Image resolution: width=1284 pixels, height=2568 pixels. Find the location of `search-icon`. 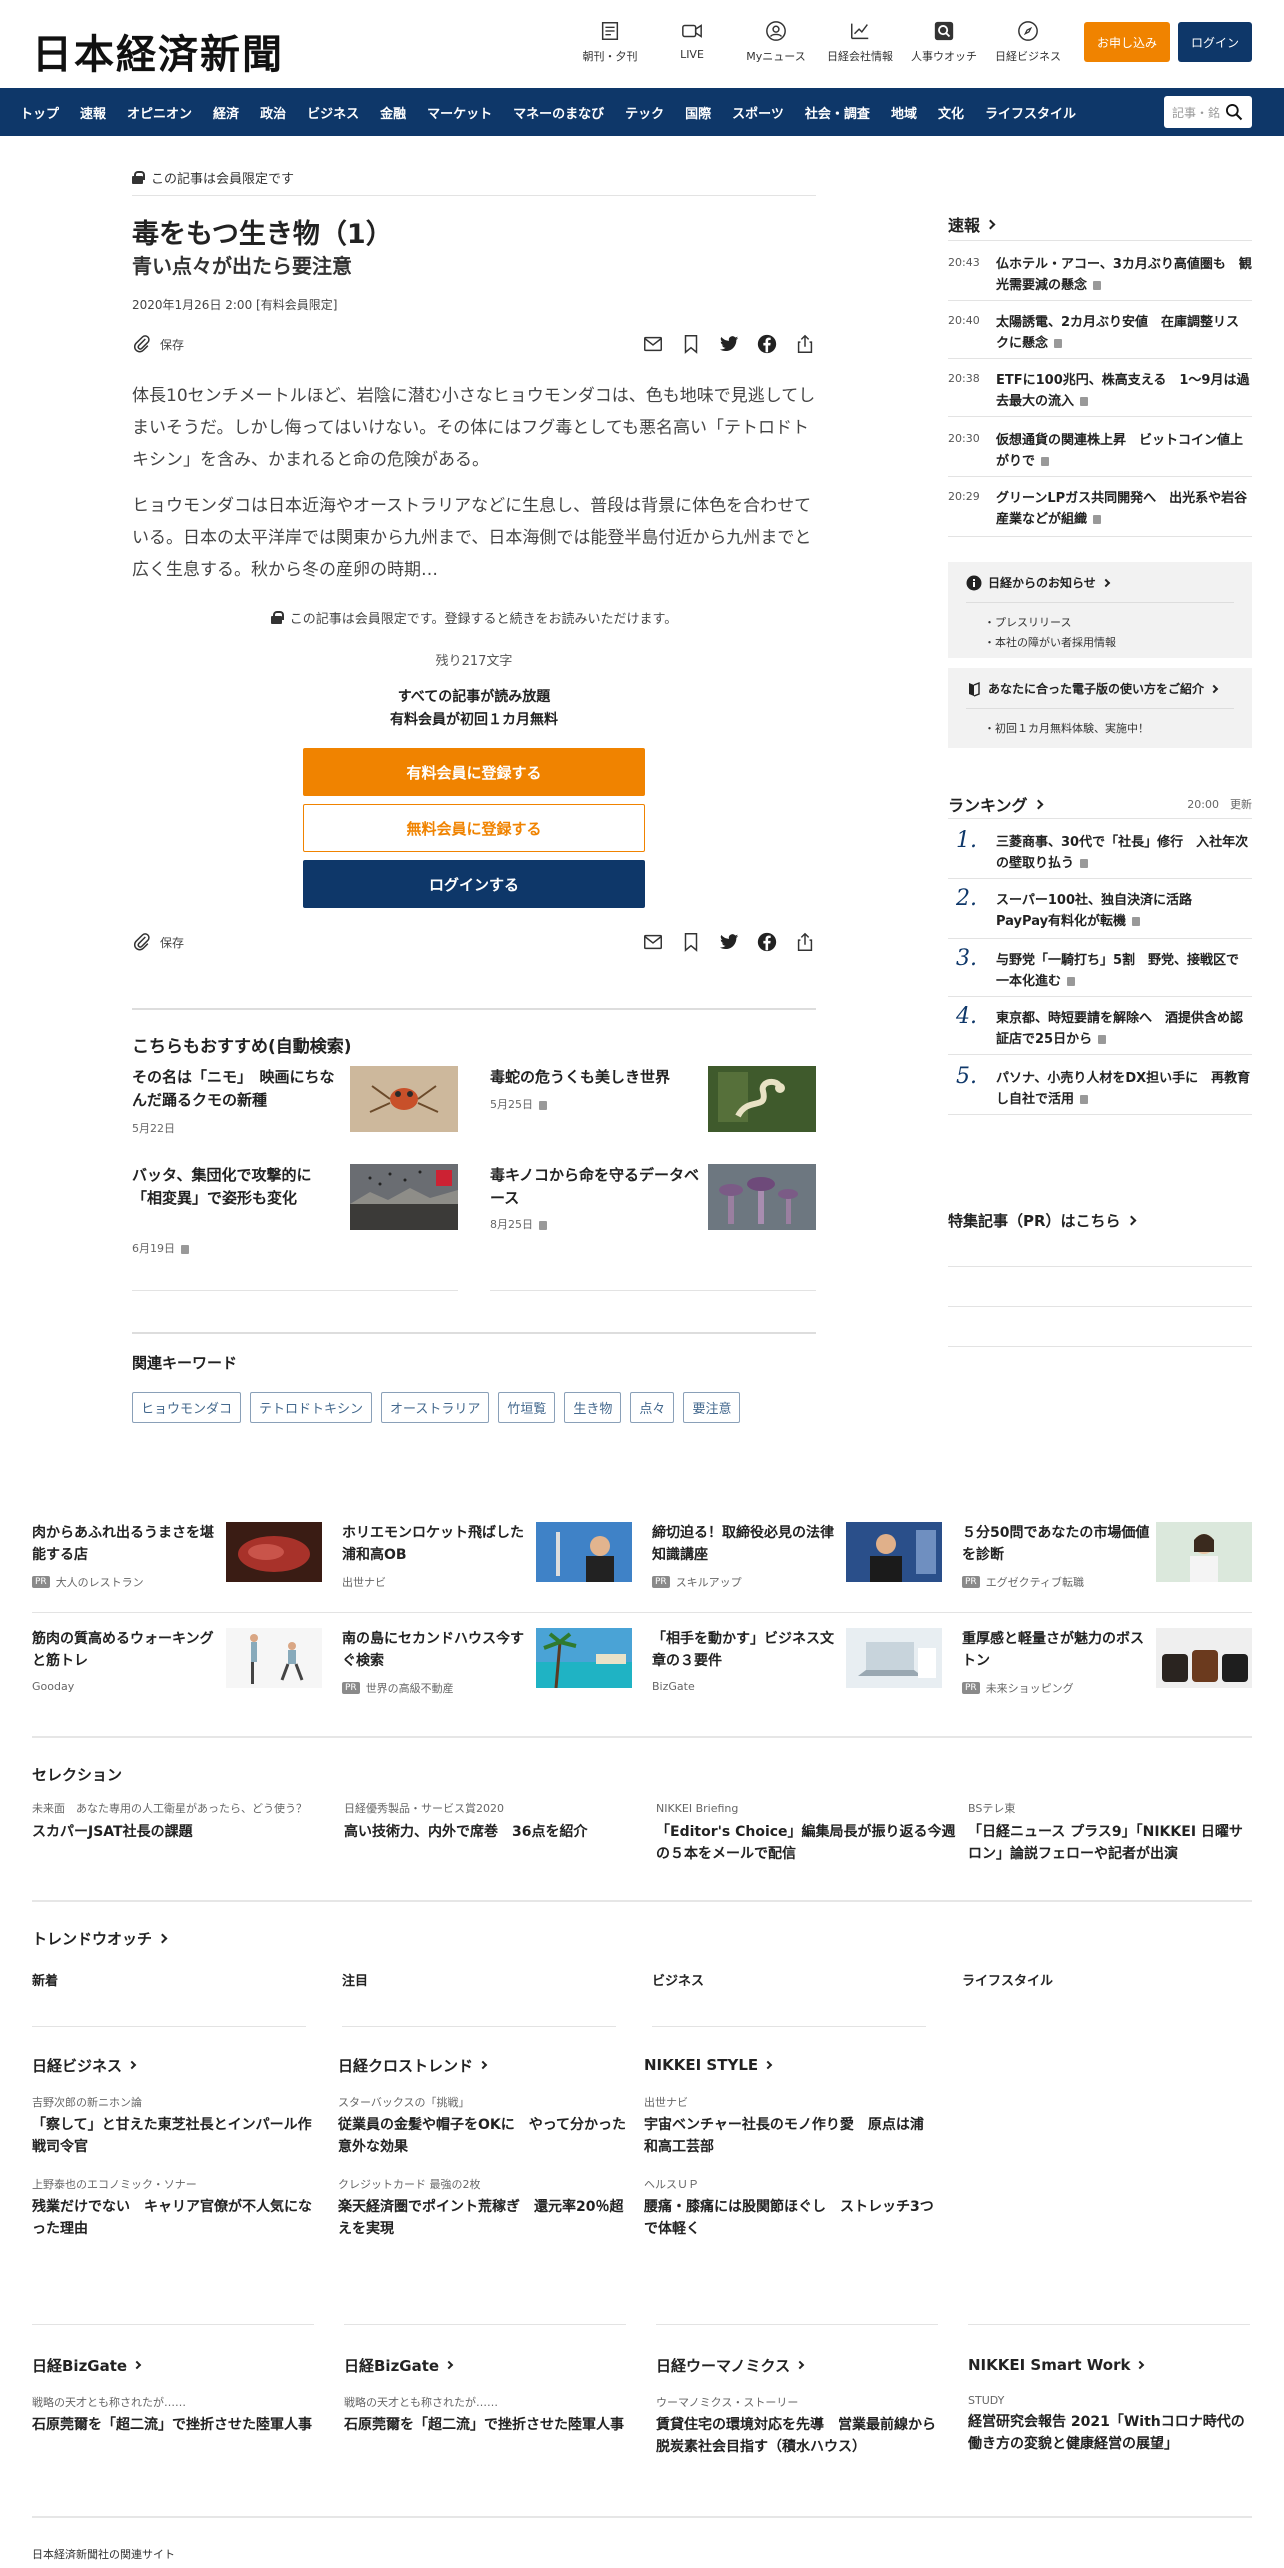

search-icon is located at coordinates (1234, 112).